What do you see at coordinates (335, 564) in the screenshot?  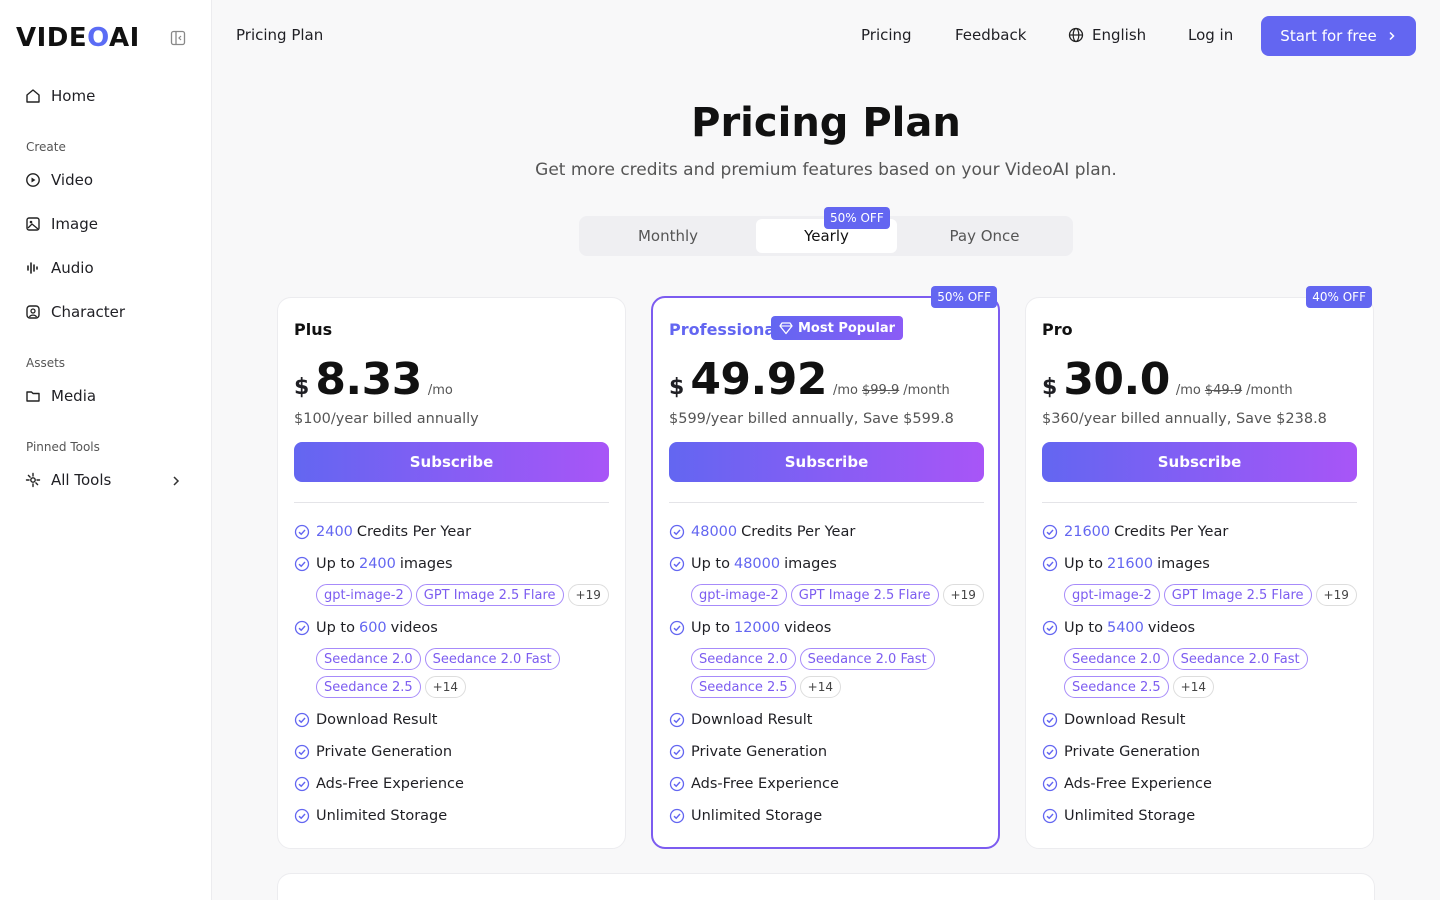 I see `images-prefix: Up to` at bounding box center [335, 564].